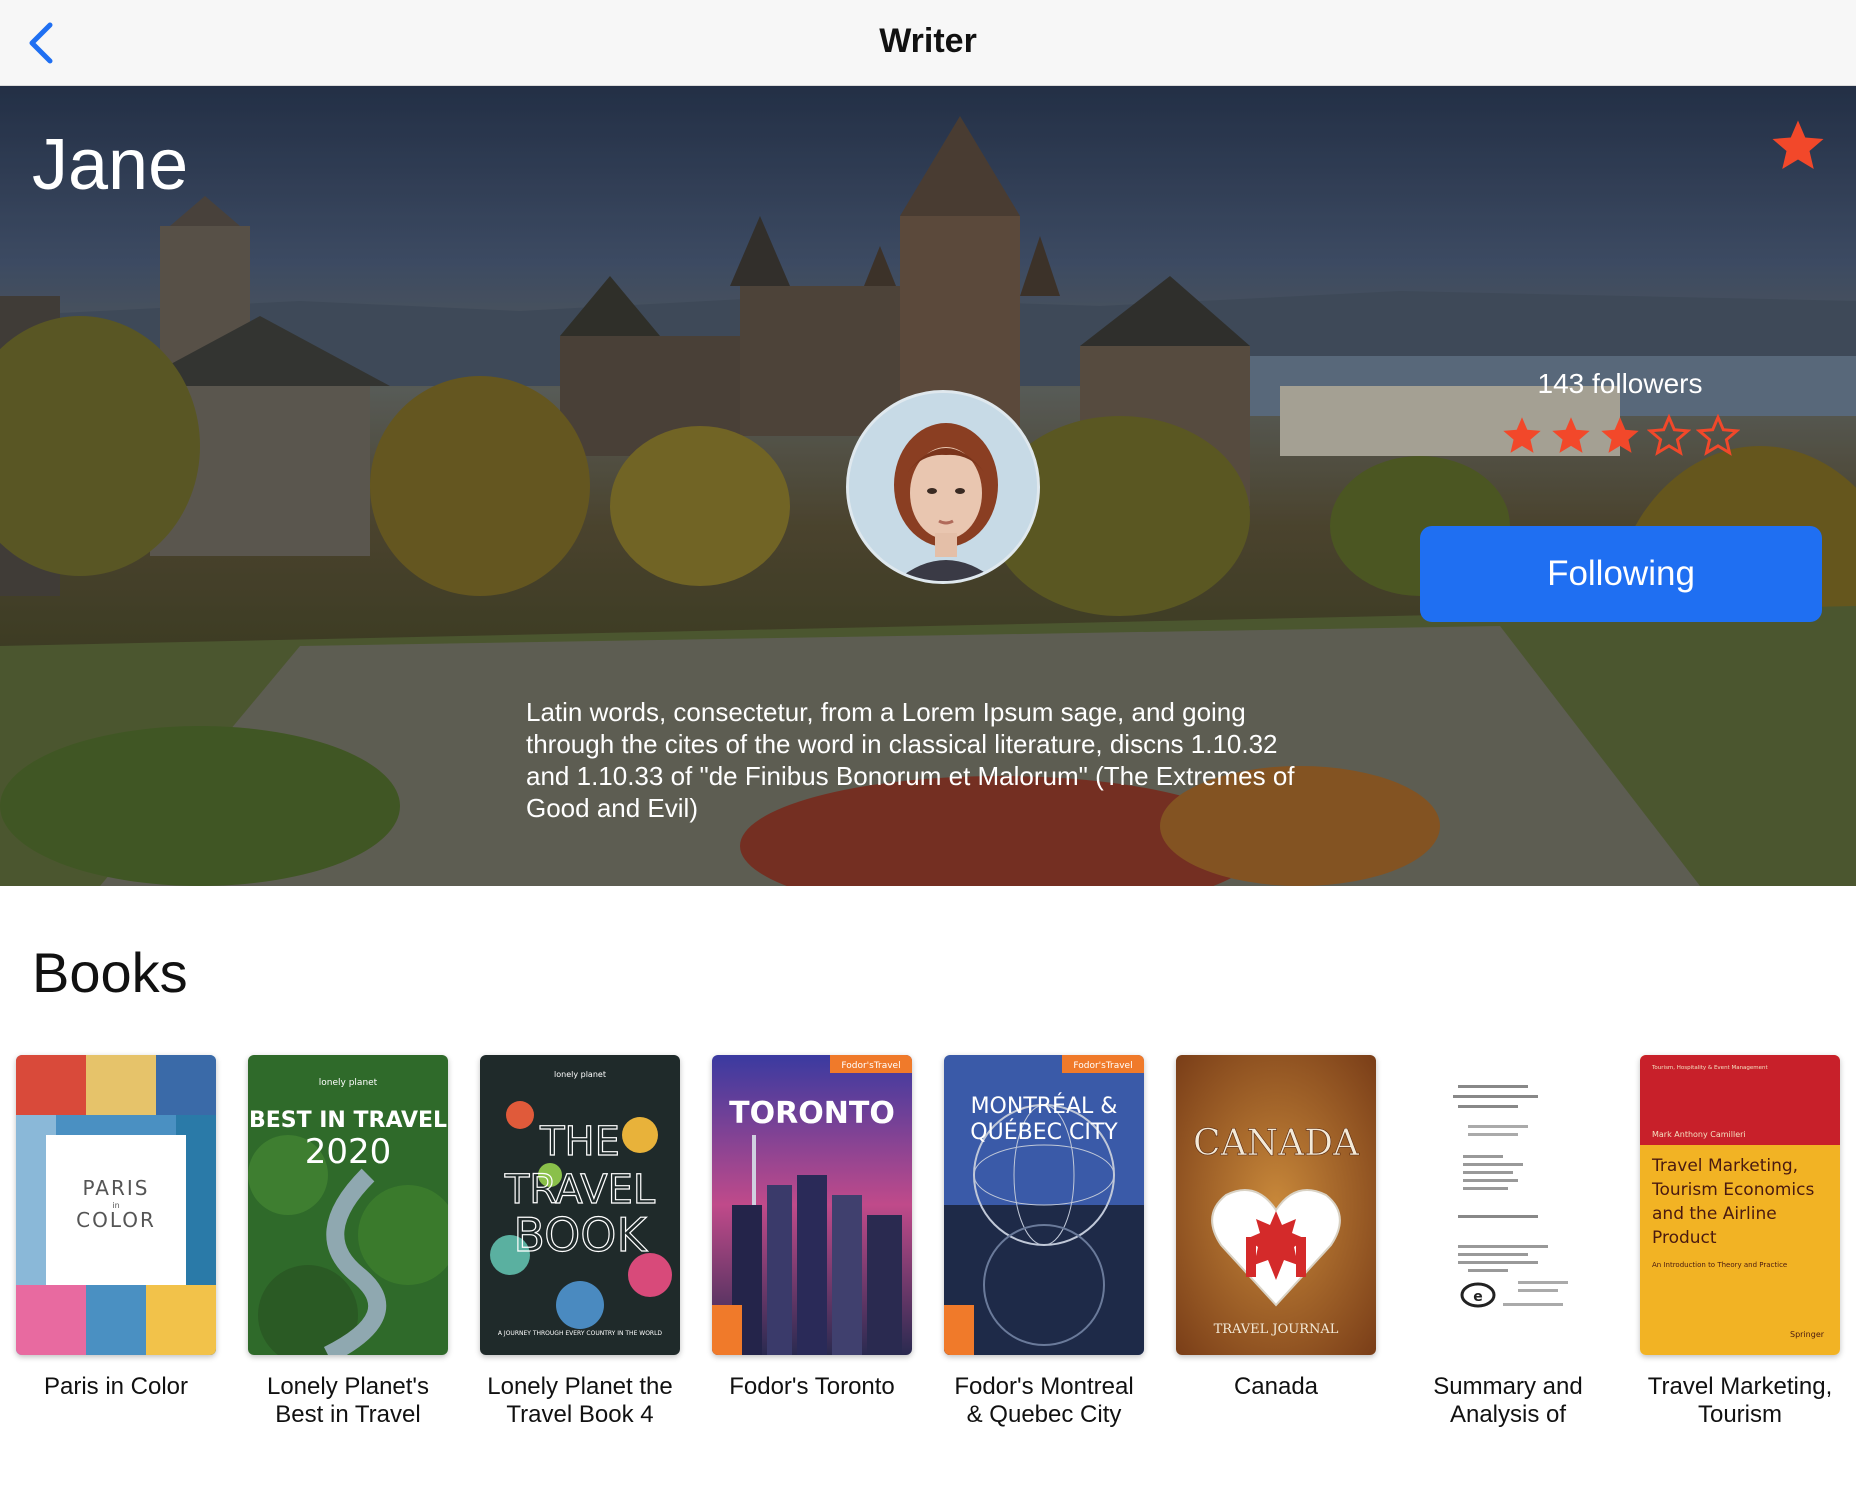  I want to click on cover-text: TORONTO, so click(812, 1113).